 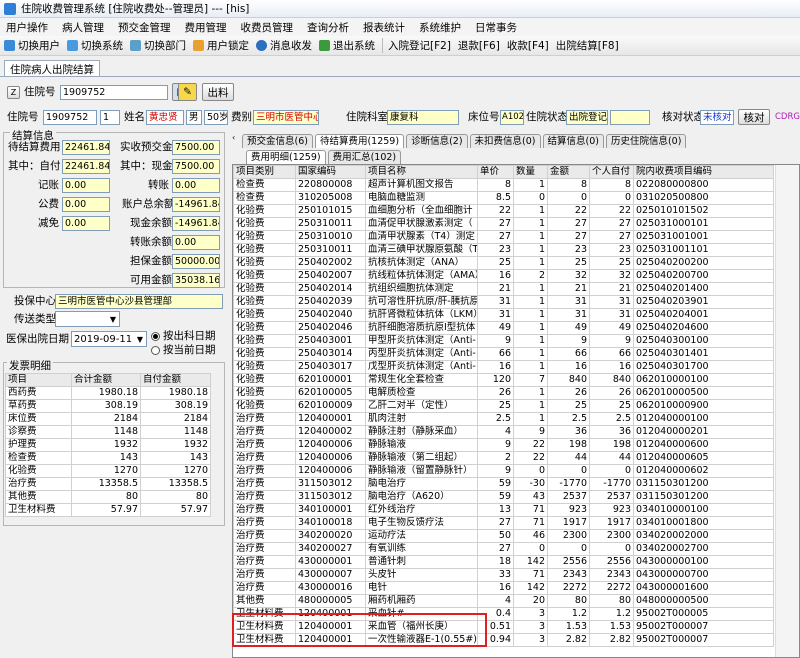 I want to click on menu-user: 用户操作, so click(x=27, y=27).